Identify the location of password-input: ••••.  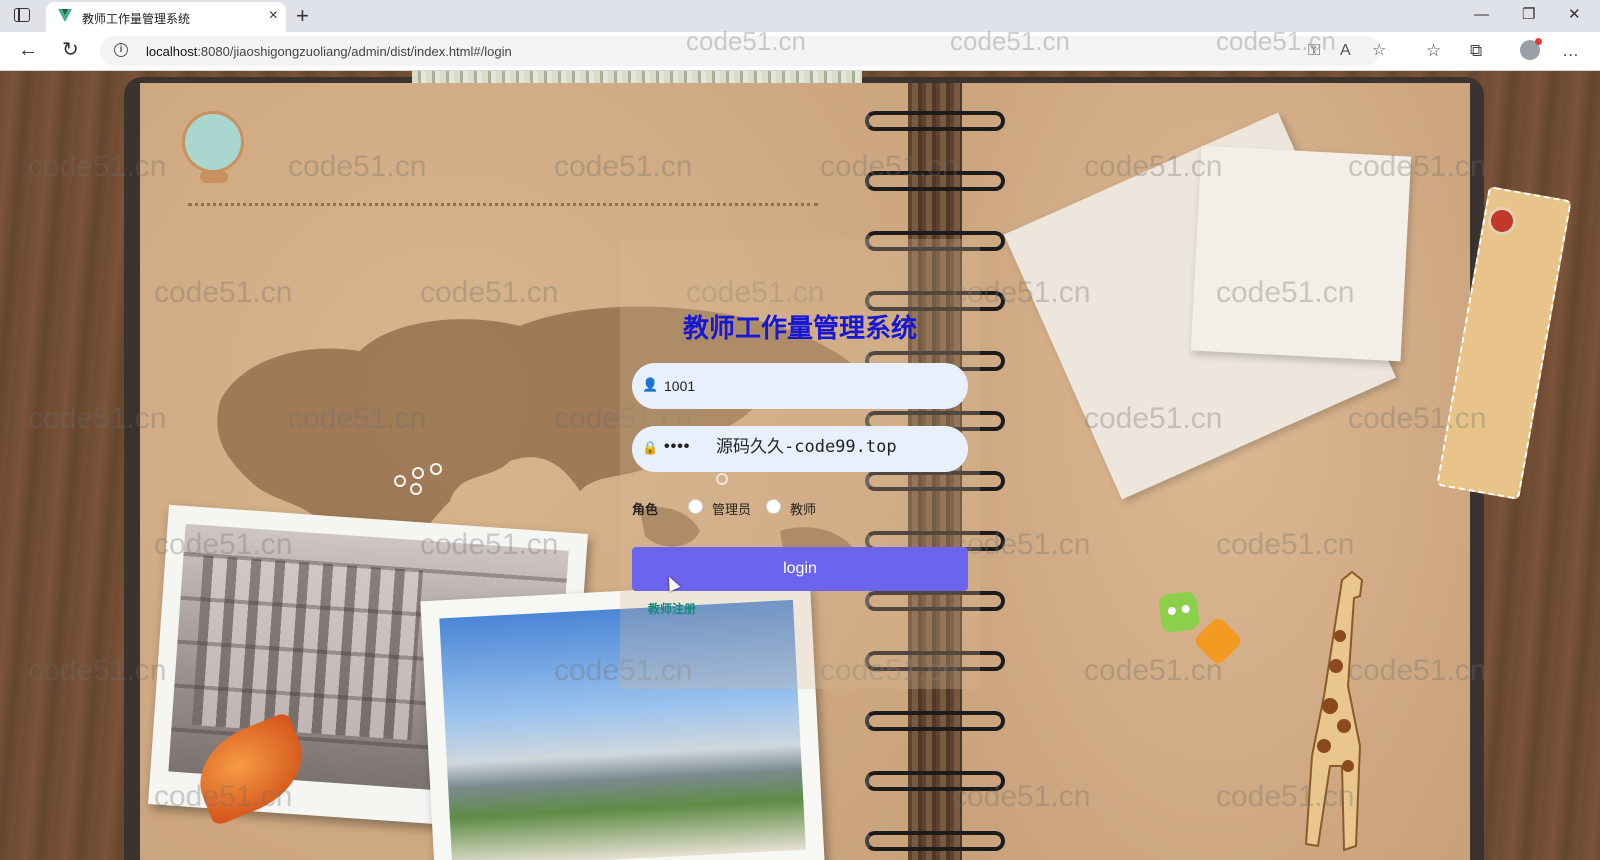
(677, 447).